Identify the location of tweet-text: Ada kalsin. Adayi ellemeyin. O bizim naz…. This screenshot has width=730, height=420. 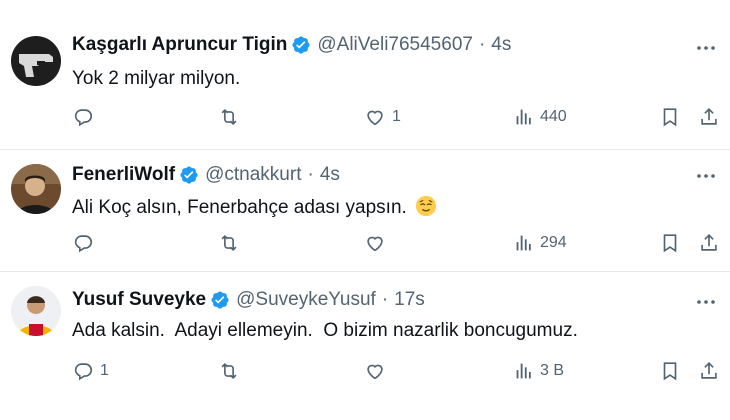
(325, 330).